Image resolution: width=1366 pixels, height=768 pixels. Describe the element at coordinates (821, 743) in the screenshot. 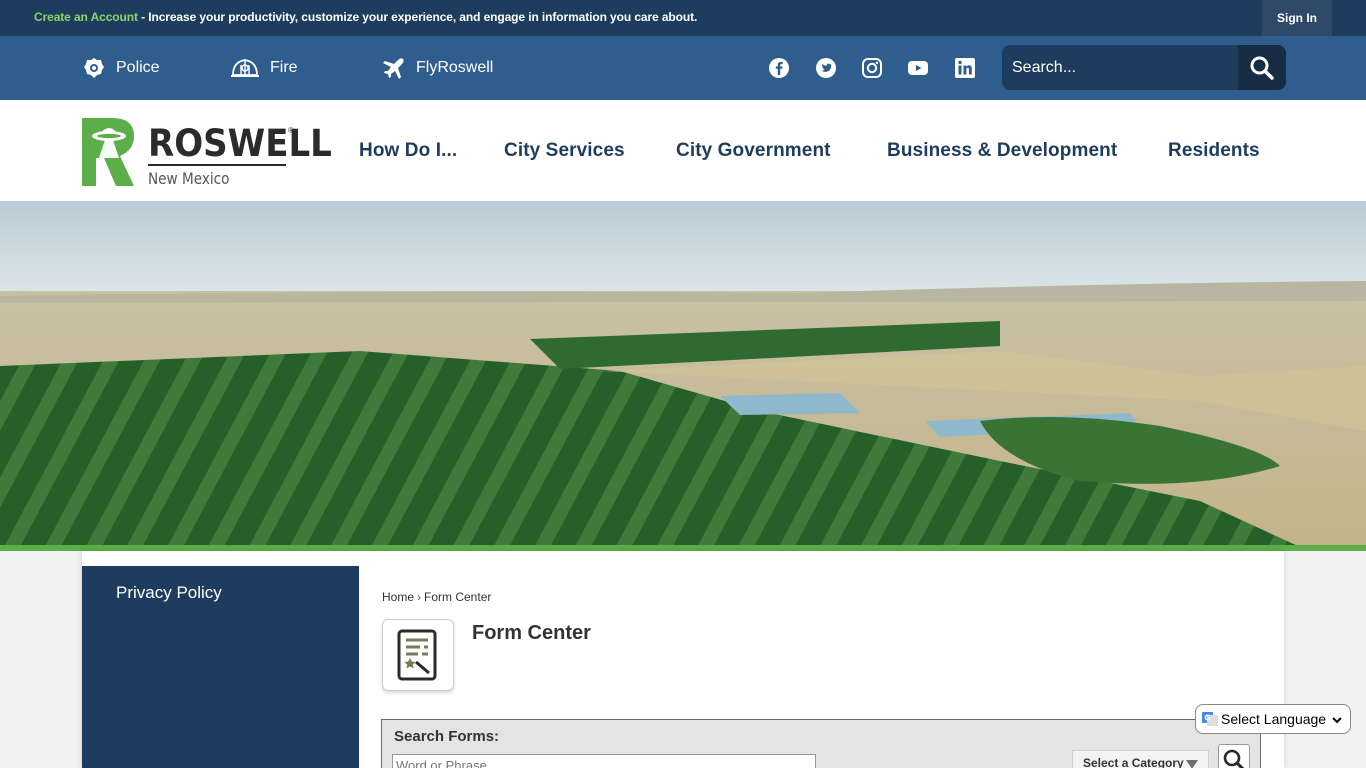

I see `form-search-panel: Search Forms: Select a Category` at that location.